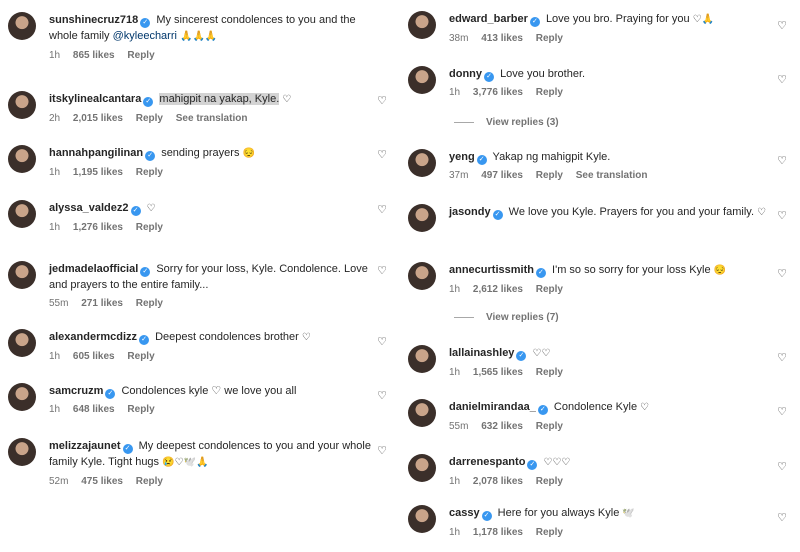 Image resolution: width=800 pixels, height=552 pixels. Describe the element at coordinates (541, 353) in the screenshot. I see `emoji: ♡♡` at that location.